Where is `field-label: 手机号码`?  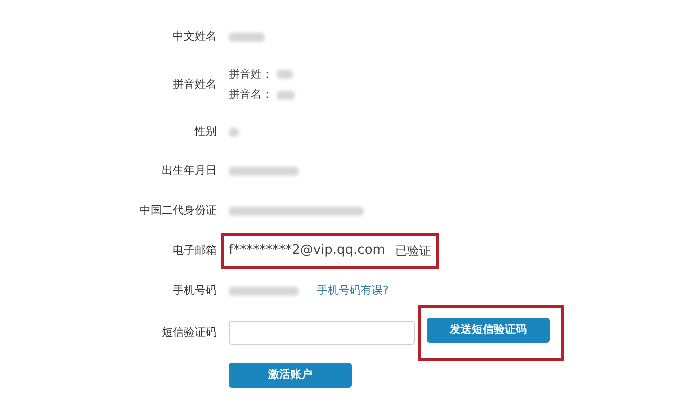
field-label: 手机号码 is located at coordinates (195, 290).